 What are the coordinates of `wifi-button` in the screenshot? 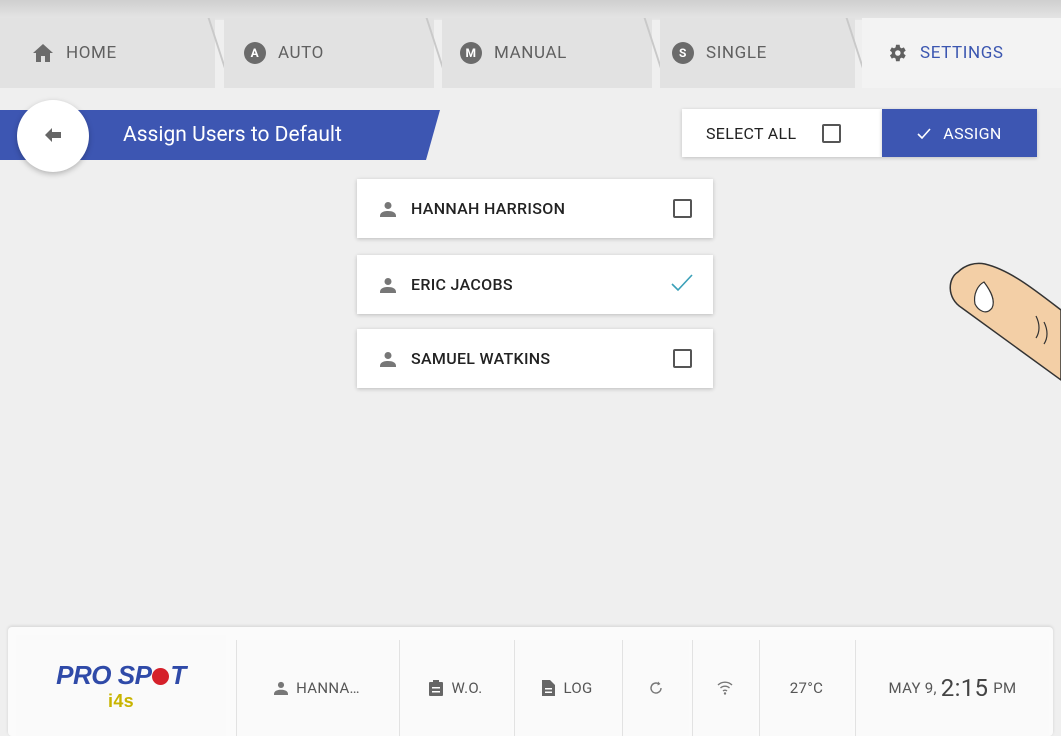 It's located at (724, 688).